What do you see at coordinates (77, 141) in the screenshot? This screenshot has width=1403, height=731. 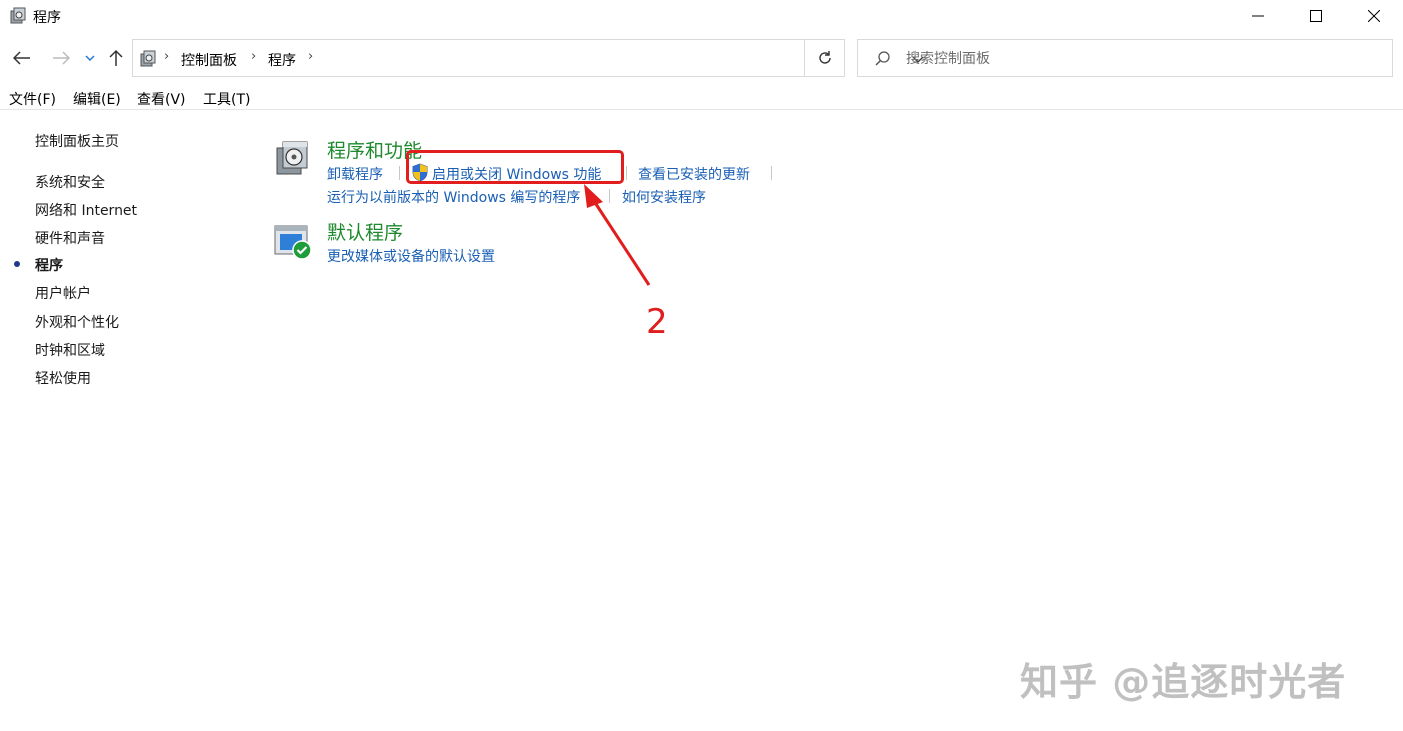 I see `sidebar-home-link: 控制面板主页` at bounding box center [77, 141].